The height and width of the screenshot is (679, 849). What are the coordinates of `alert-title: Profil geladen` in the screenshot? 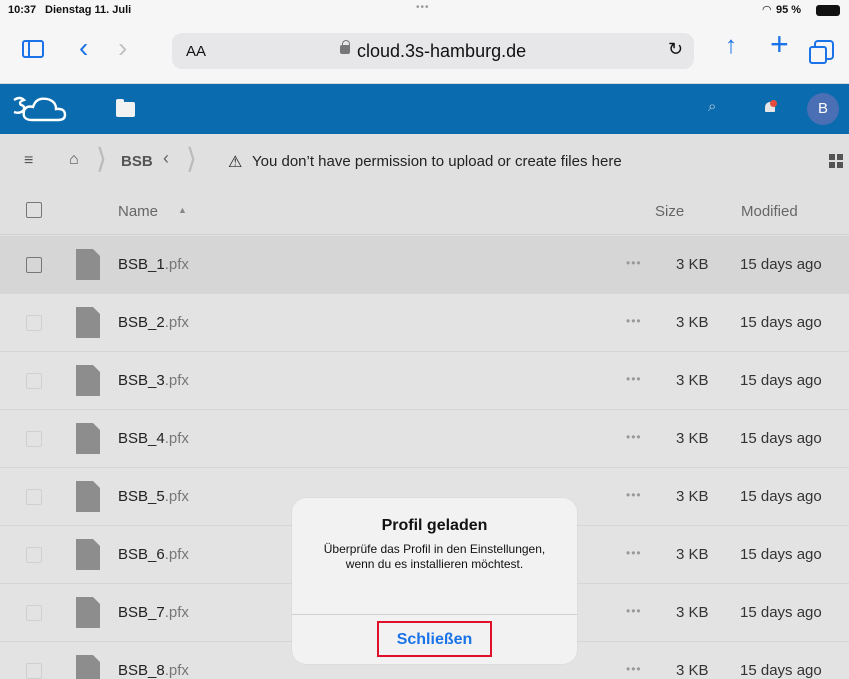 It's located at (434, 525).